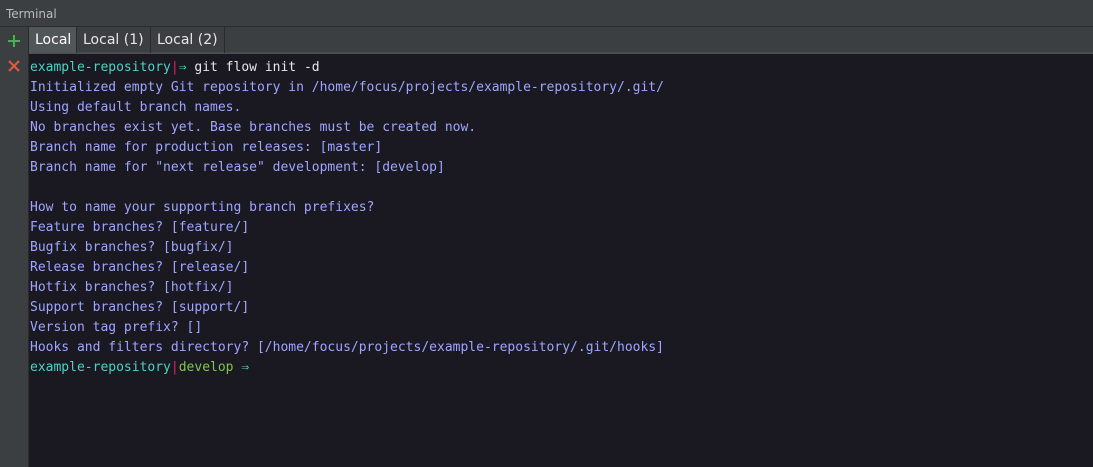 Image resolution: width=1093 pixels, height=467 pixels. I want to click on output-line: Feature branches? [feature/], so click(140, 227).